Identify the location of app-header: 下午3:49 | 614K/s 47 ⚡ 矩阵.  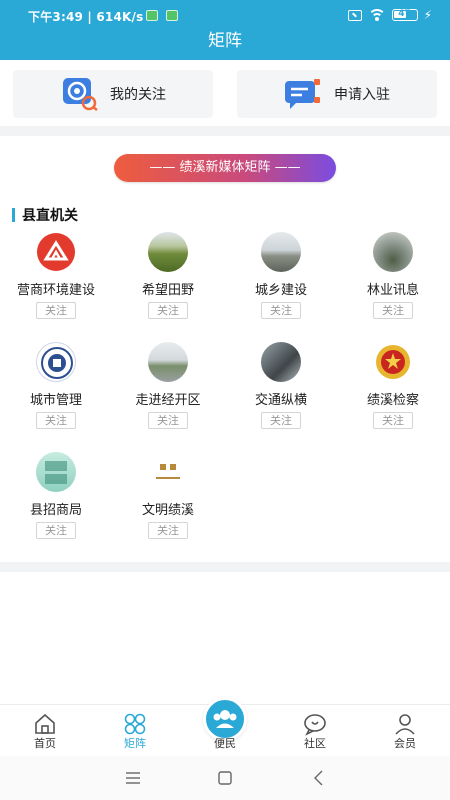
(225, 30).